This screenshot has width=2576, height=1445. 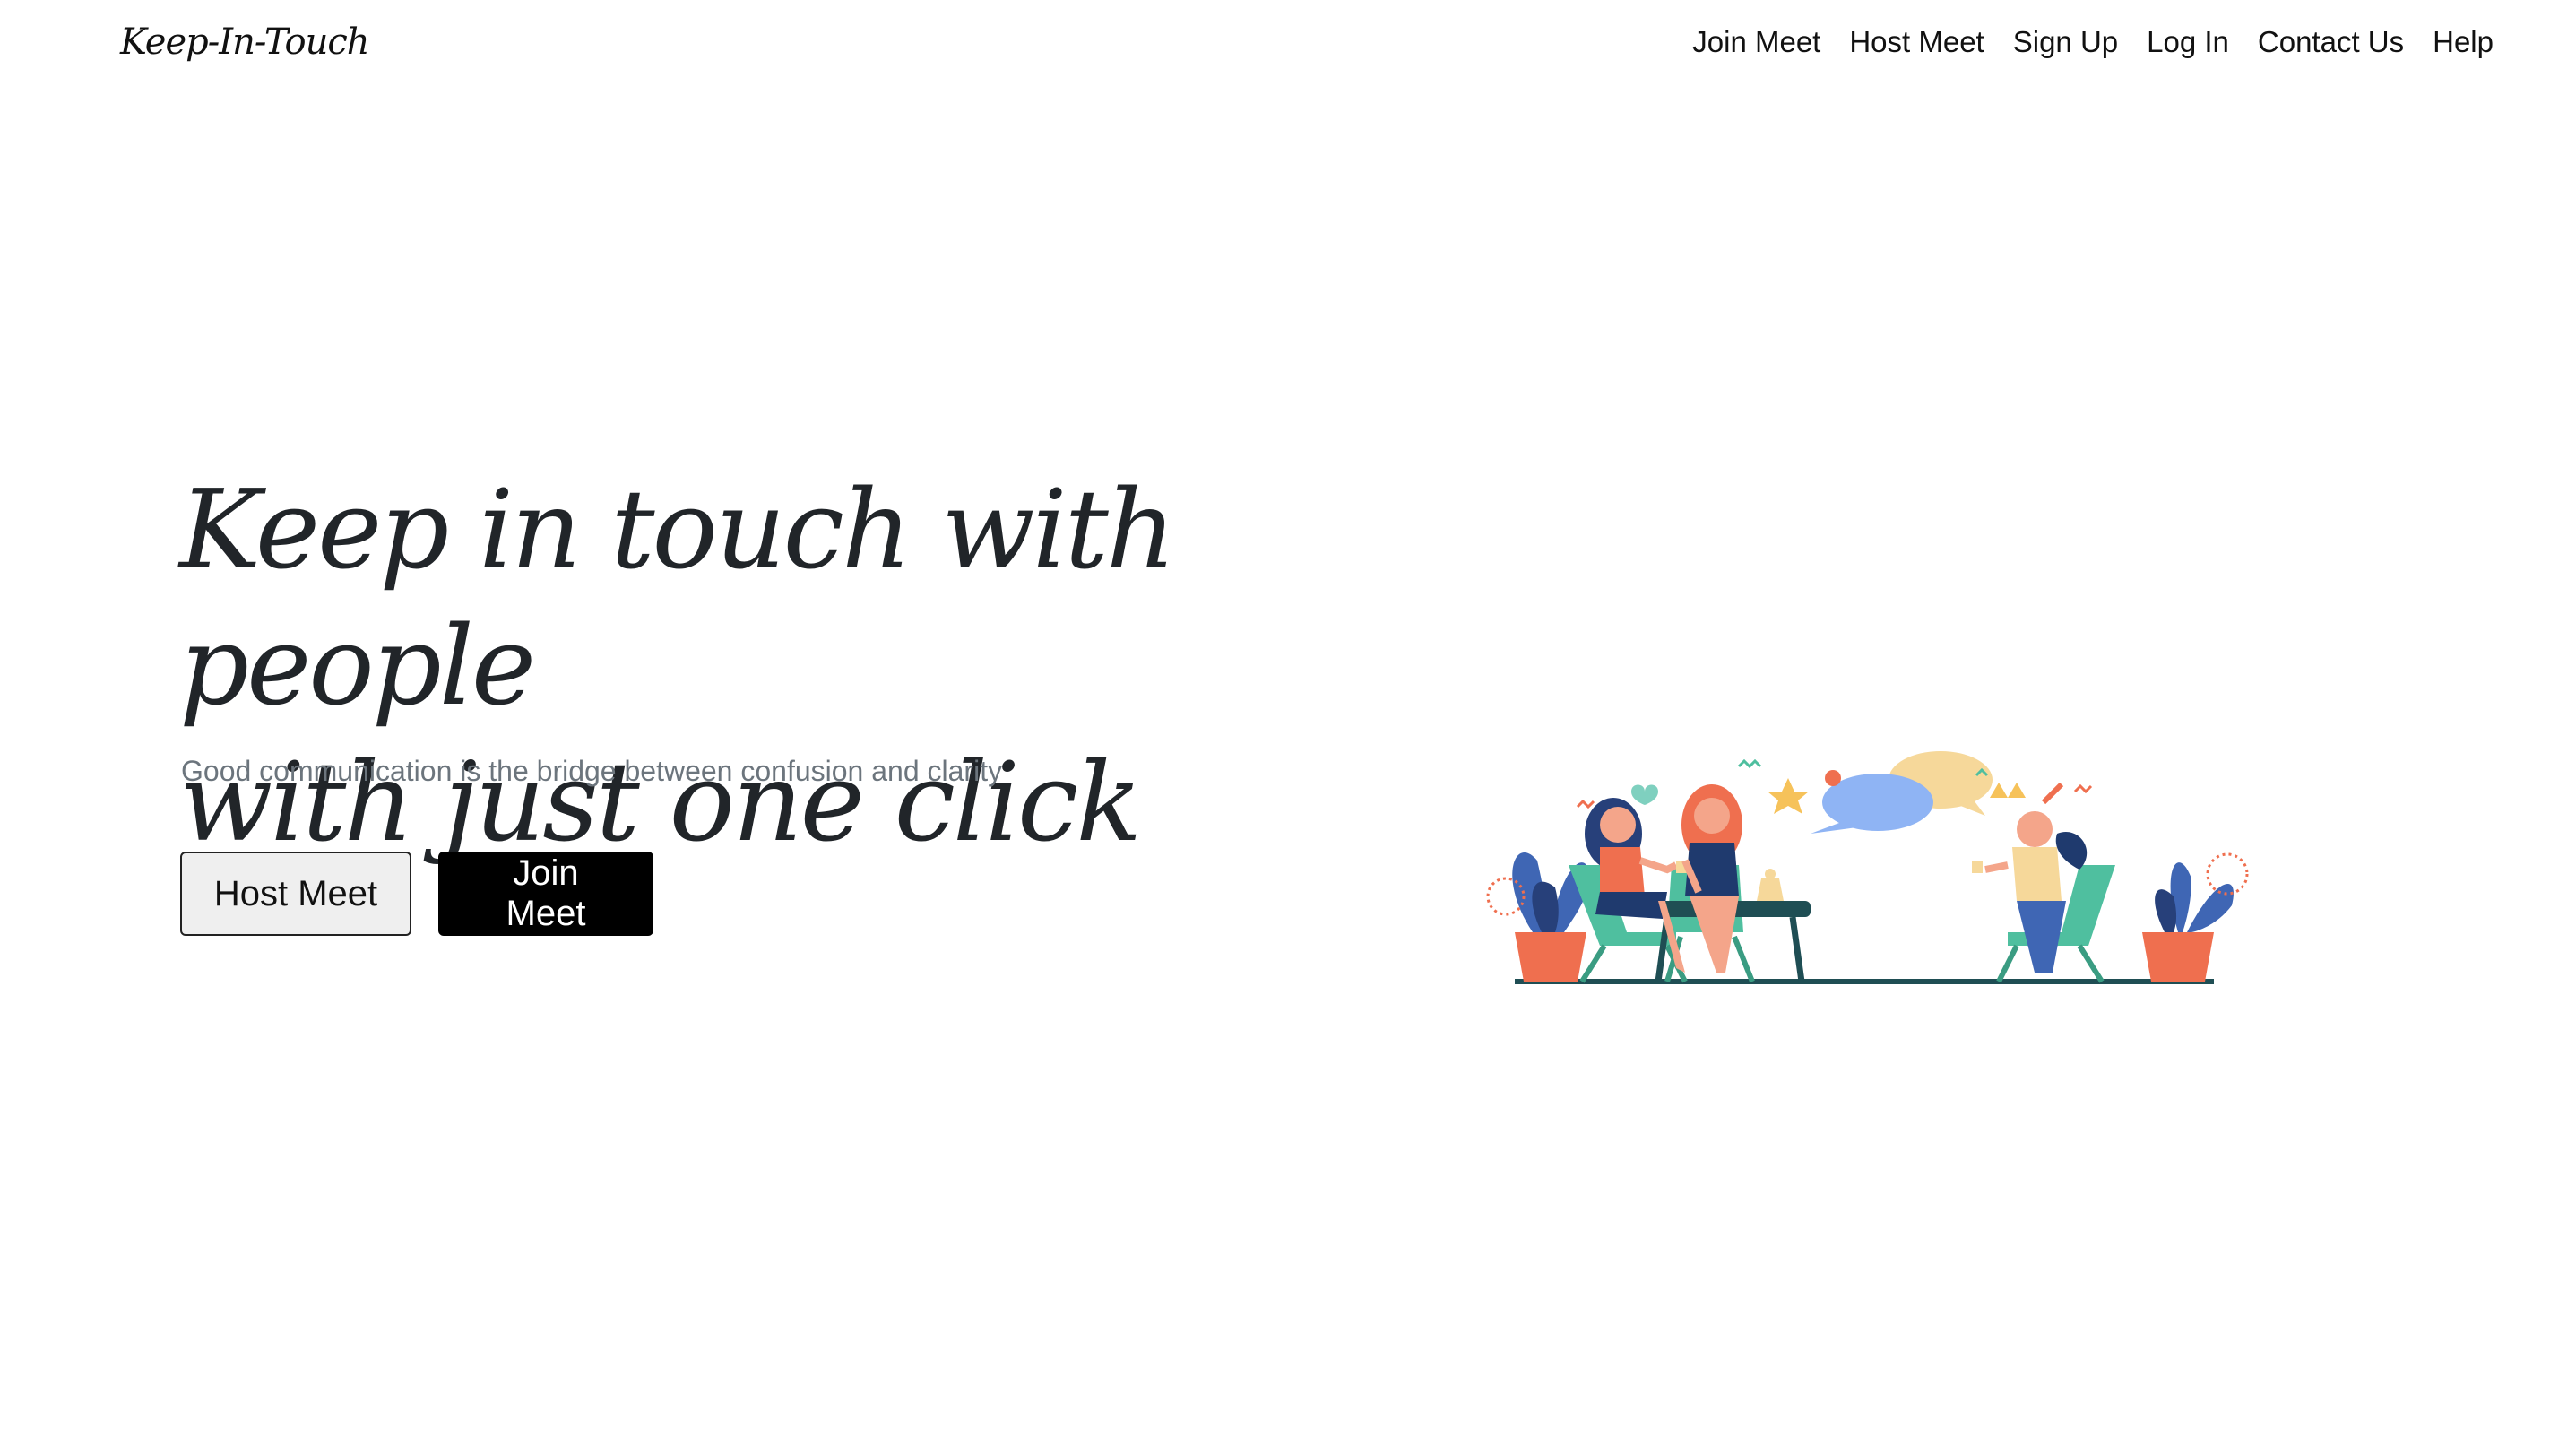 What do you see at coordinates (2065, 42) in the screenshot?
I see `nav-sign-up: Sign Up` at bounding box center [2065, 42].